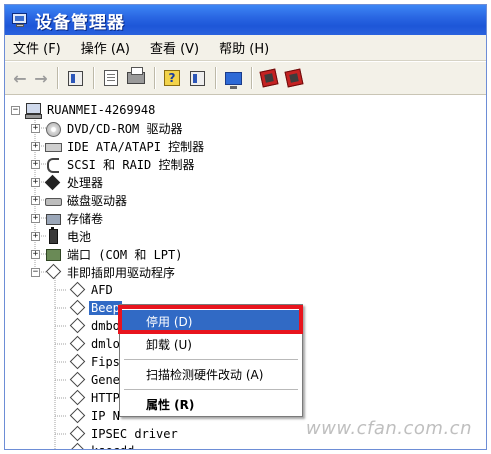  Describe the element at coordinates (53, 129) in the screenshot. I see `cd-drive-icon` at that location.